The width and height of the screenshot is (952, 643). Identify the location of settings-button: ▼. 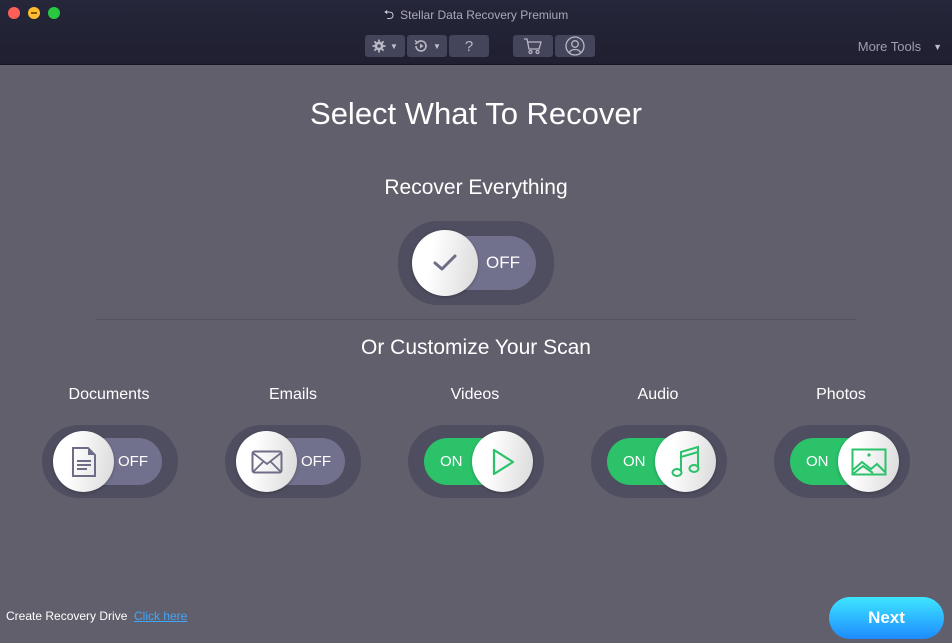
(385, 46).